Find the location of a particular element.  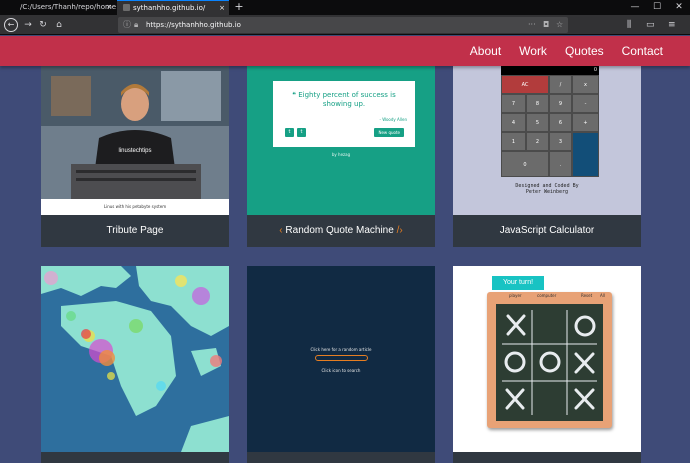

calc-key: 0 is located at coordinates (525, 164).